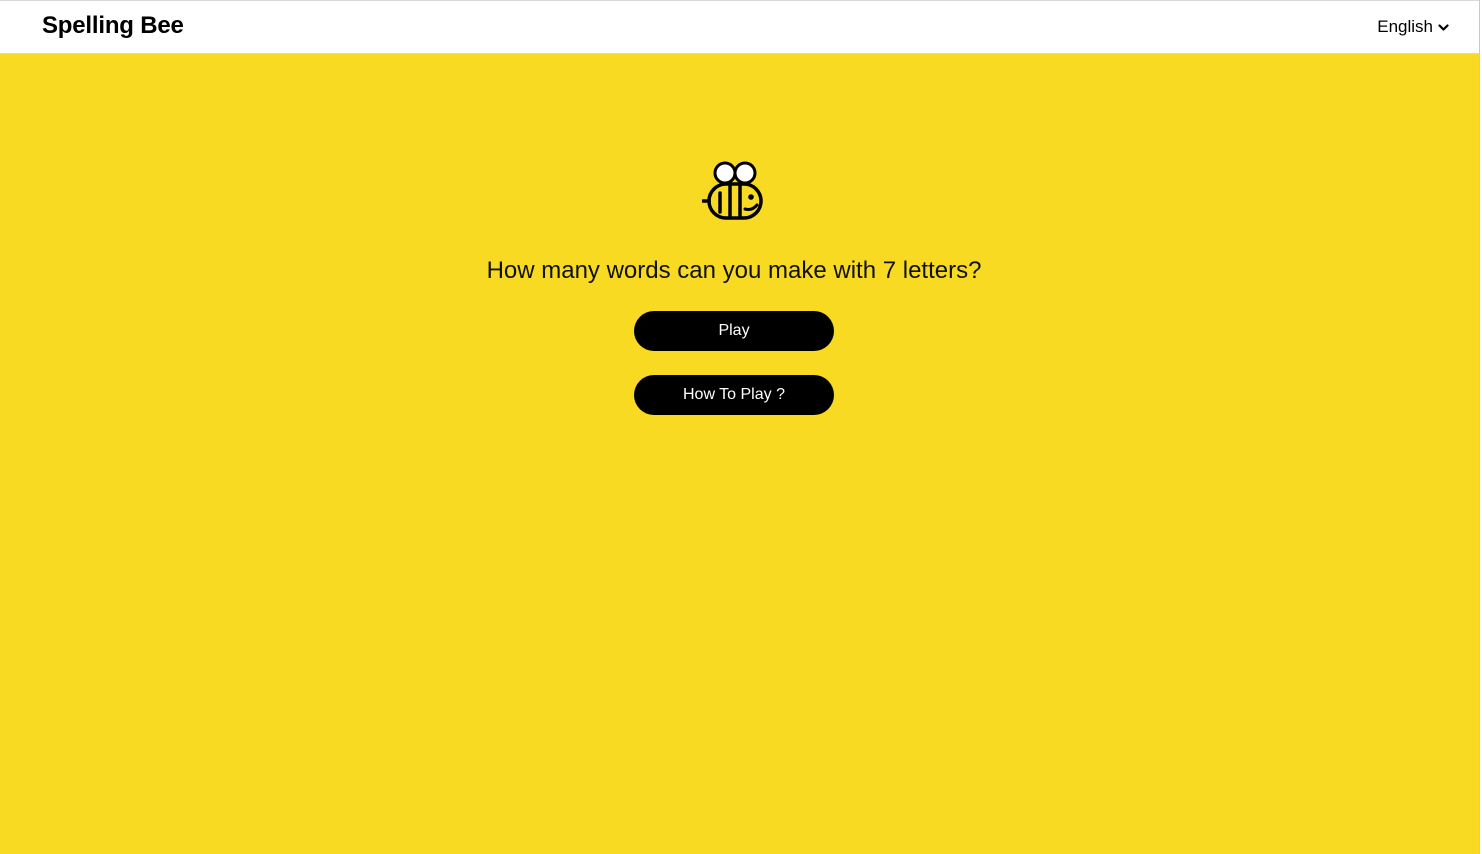  I want to click on language-dropdown: English, so click(1413, 27).